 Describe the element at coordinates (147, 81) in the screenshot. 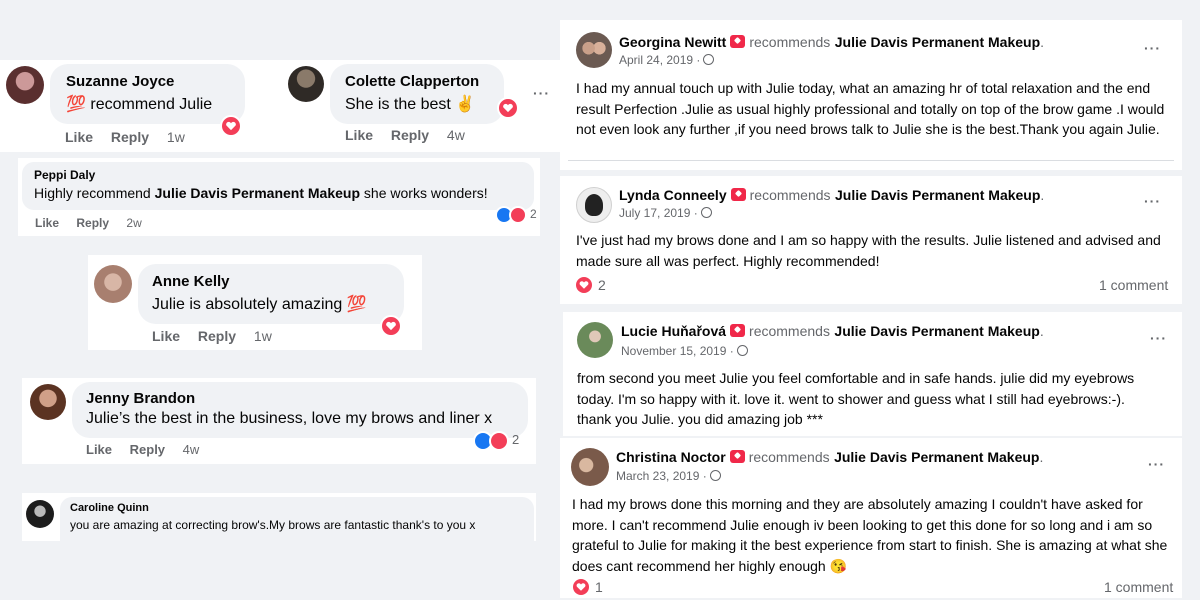

I see `comment-author: Suzanne Joyce` at that location.